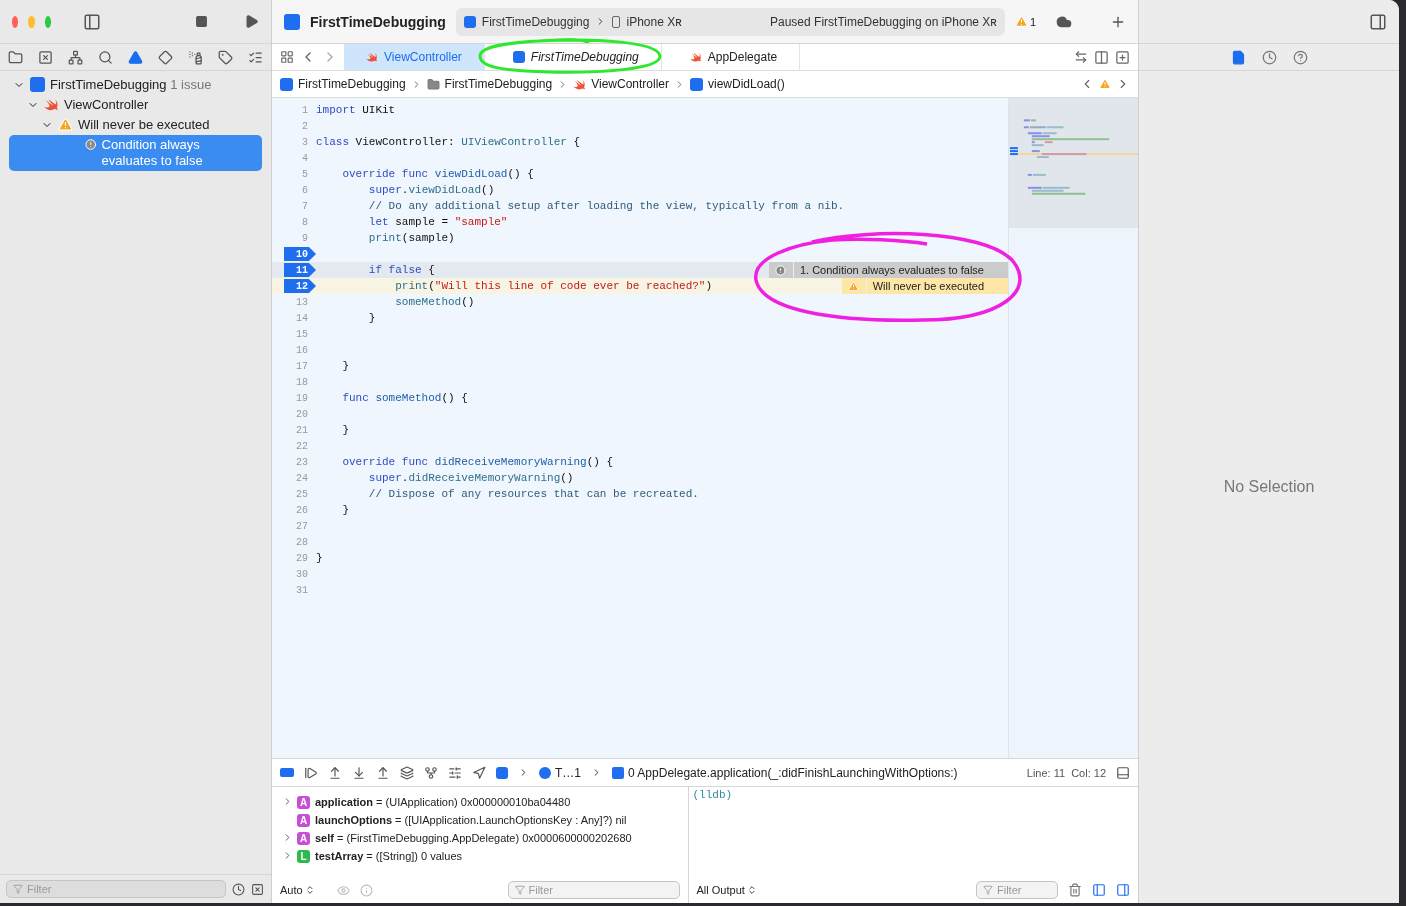  I want to click on view-debugger-icon, so click(407, 772).